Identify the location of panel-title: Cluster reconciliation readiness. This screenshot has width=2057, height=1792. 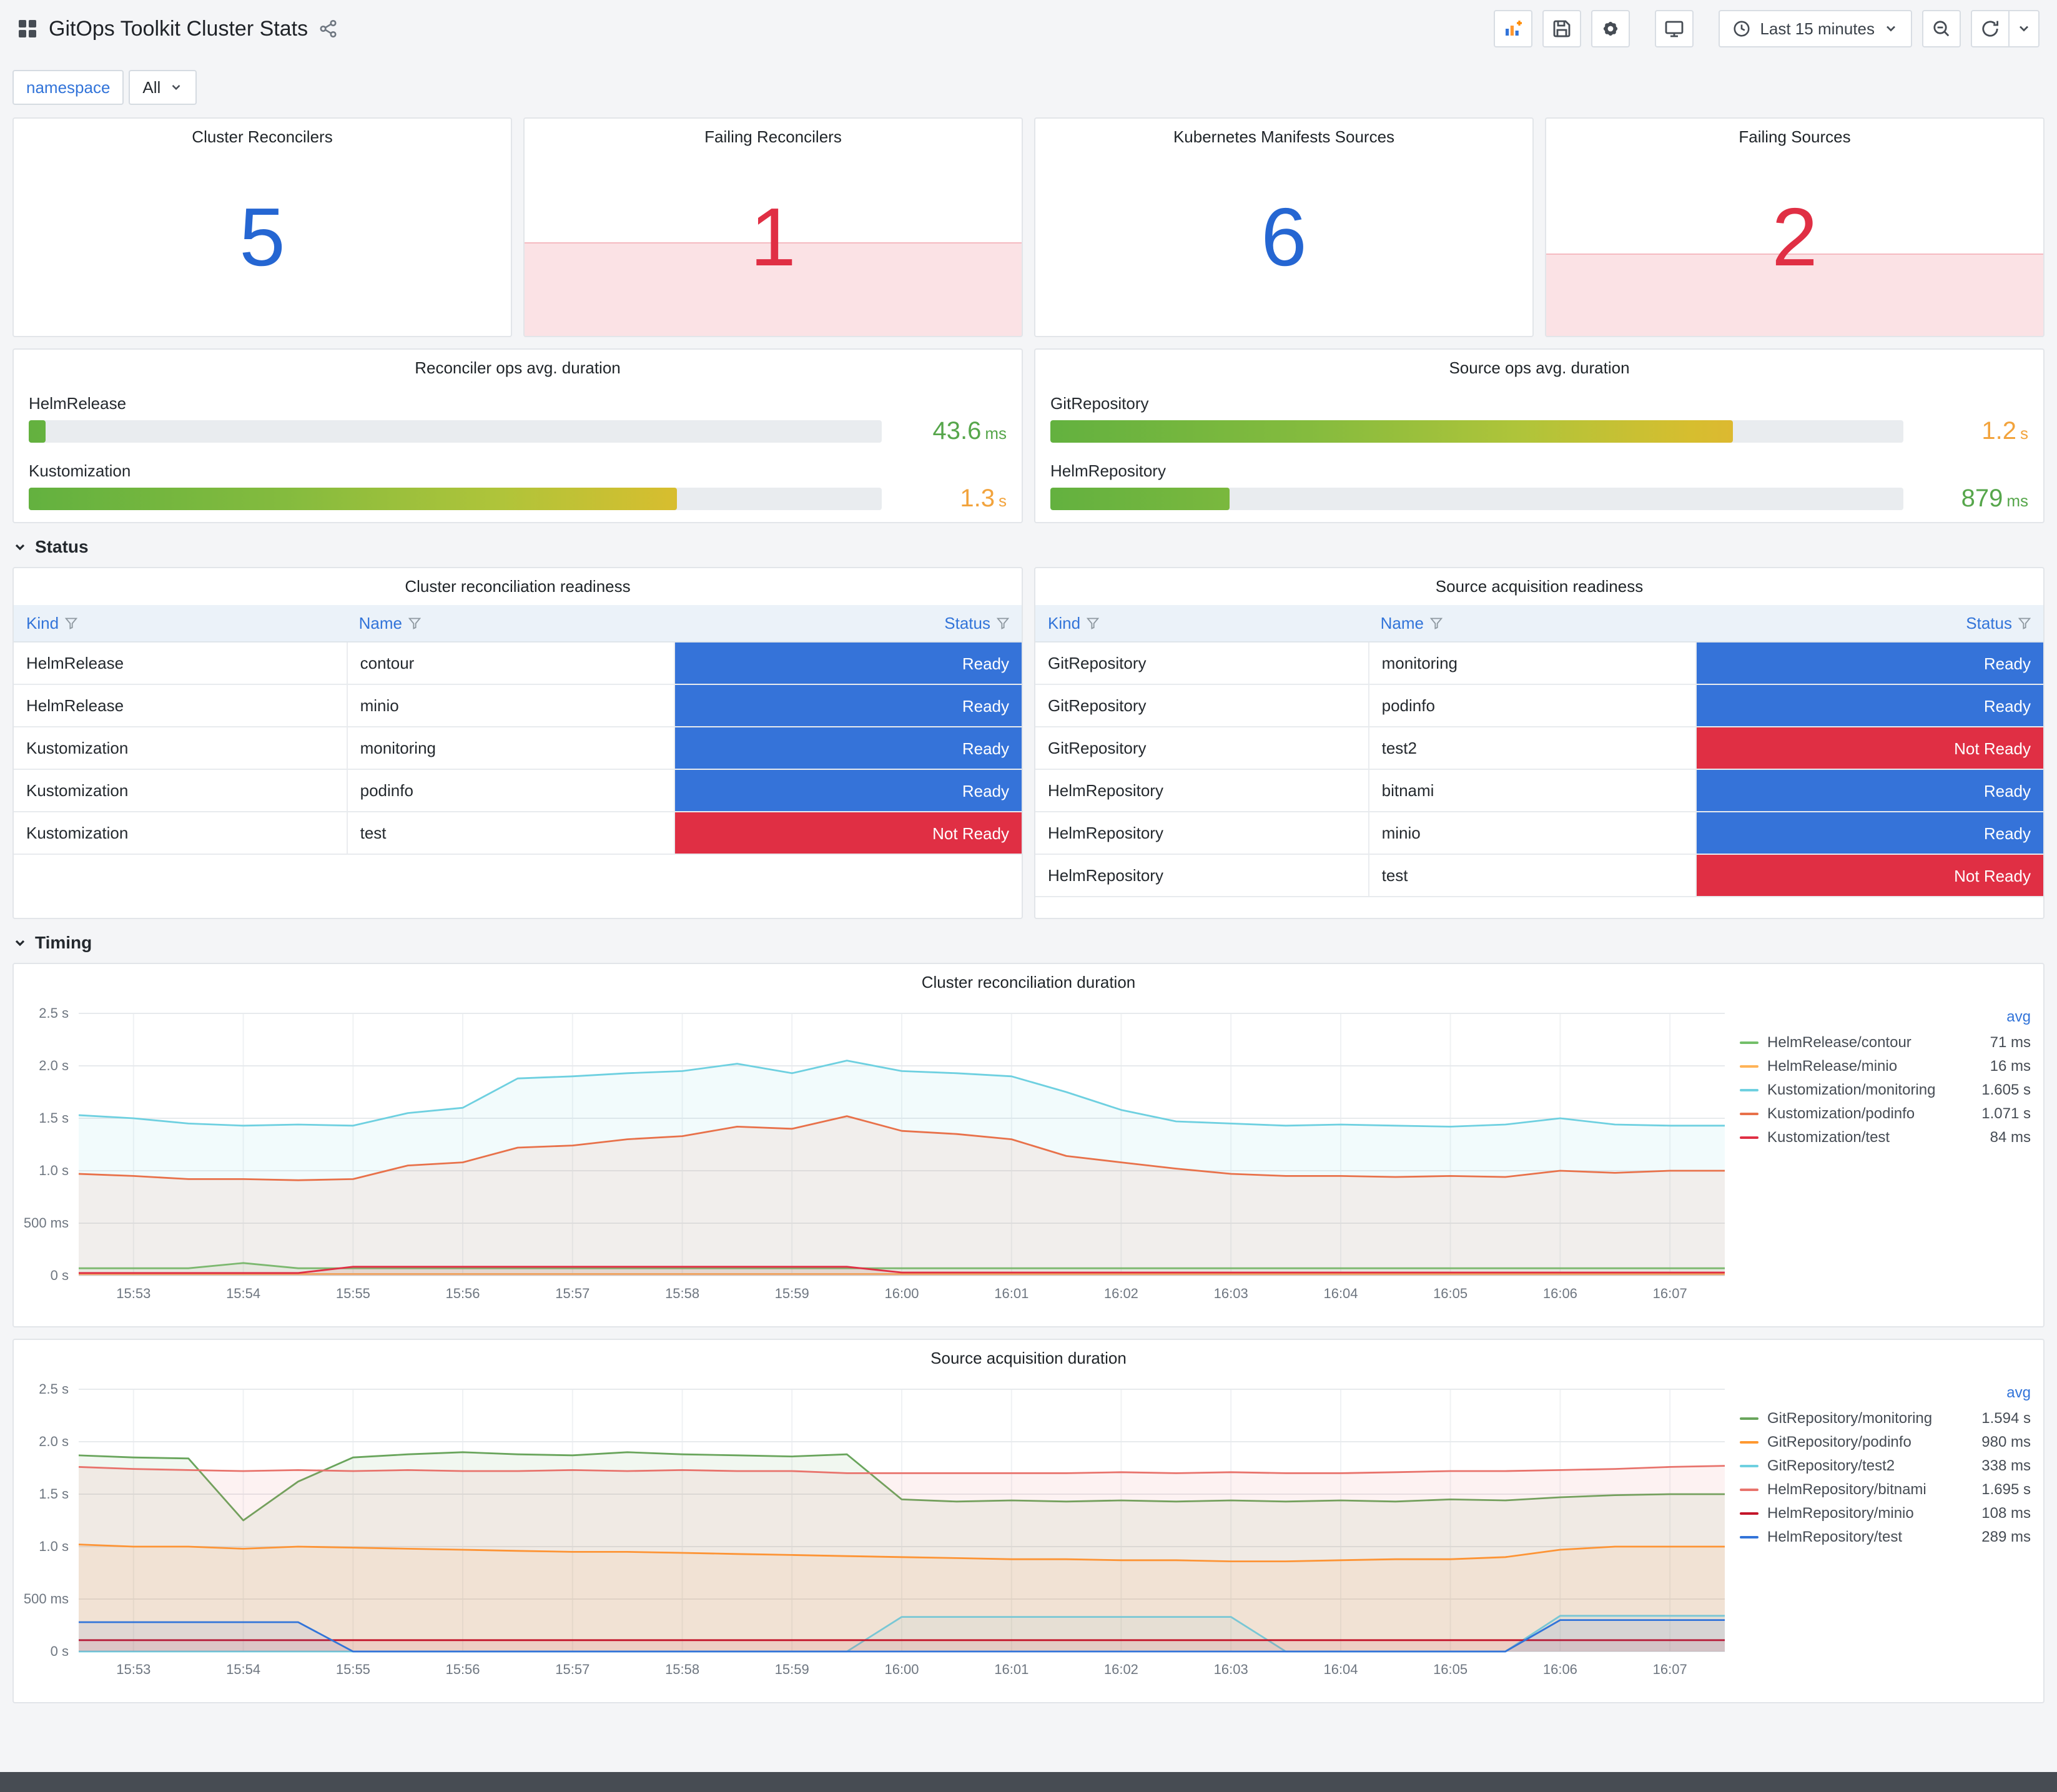
(518, 585).